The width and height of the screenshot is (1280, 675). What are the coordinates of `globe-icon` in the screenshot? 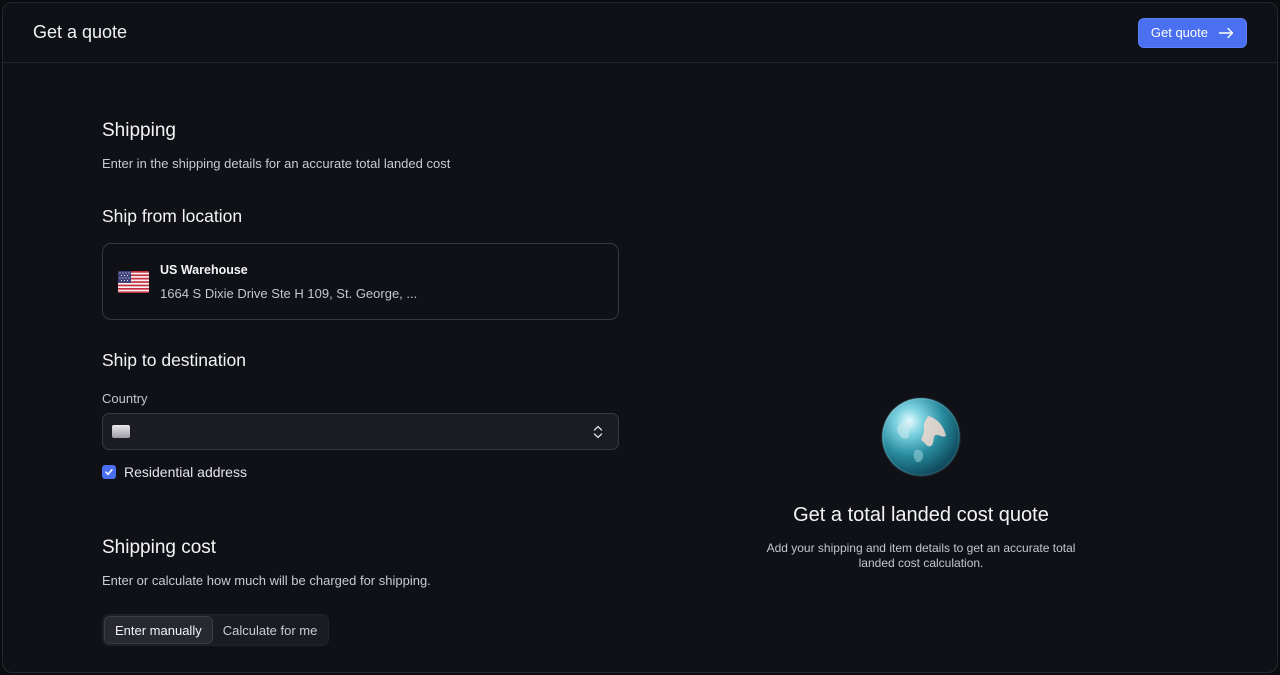 It's located at (921, 437).